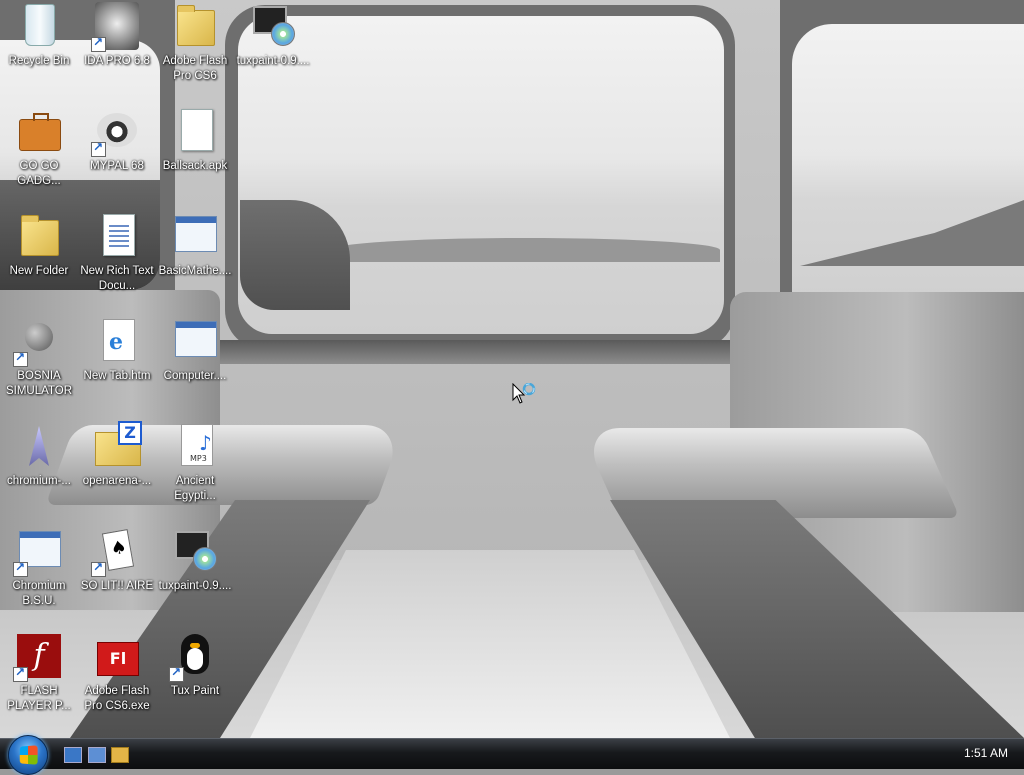 The height and width of the screenshot is (775, 1024). I want to click on wallpaper-window-sill, so click(477, 352).